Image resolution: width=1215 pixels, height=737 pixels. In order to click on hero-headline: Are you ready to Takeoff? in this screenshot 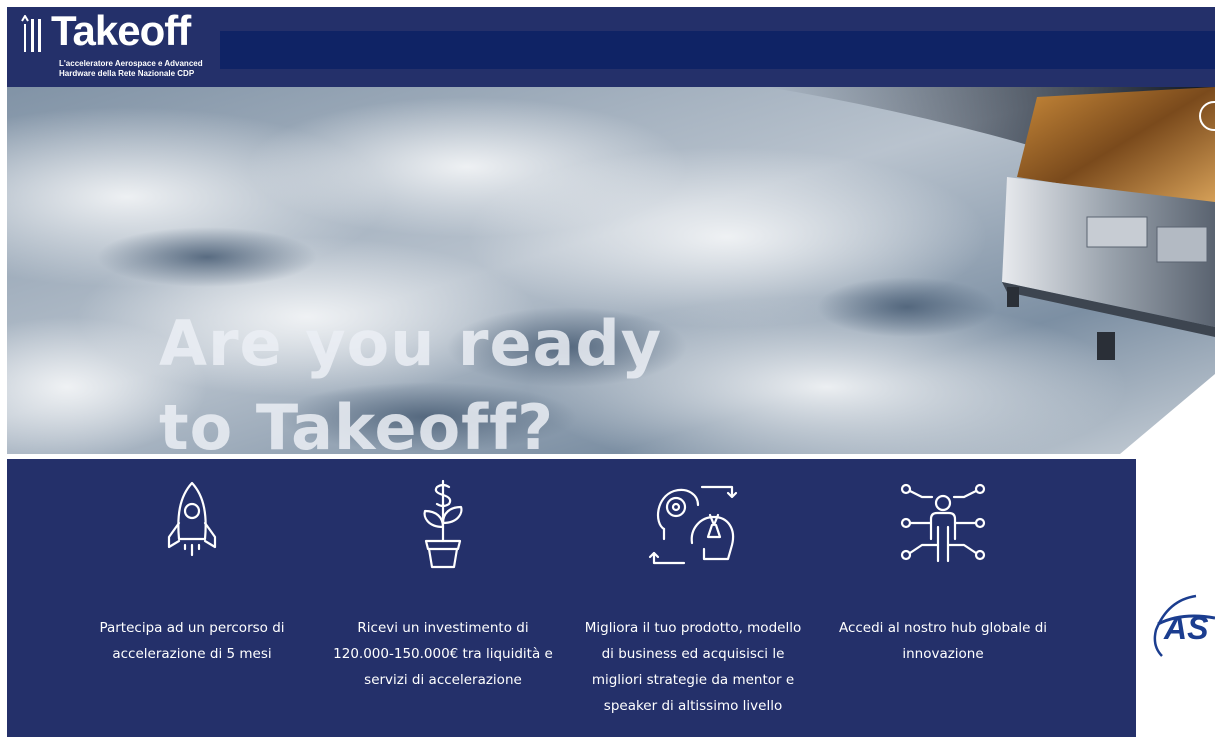, I will do `click(410, 378)`.